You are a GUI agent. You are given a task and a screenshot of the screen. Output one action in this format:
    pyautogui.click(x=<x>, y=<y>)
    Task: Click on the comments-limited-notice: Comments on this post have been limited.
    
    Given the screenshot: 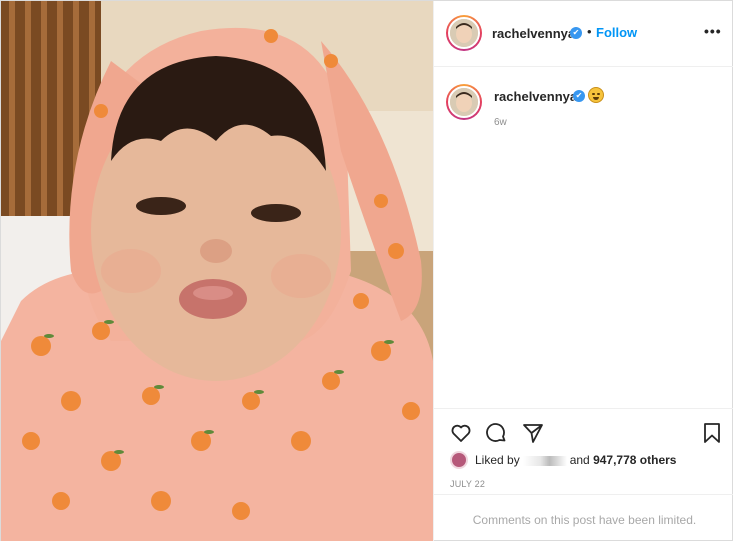 What is the action you would take?
    pyautogui.click(x=584, y=520)
    